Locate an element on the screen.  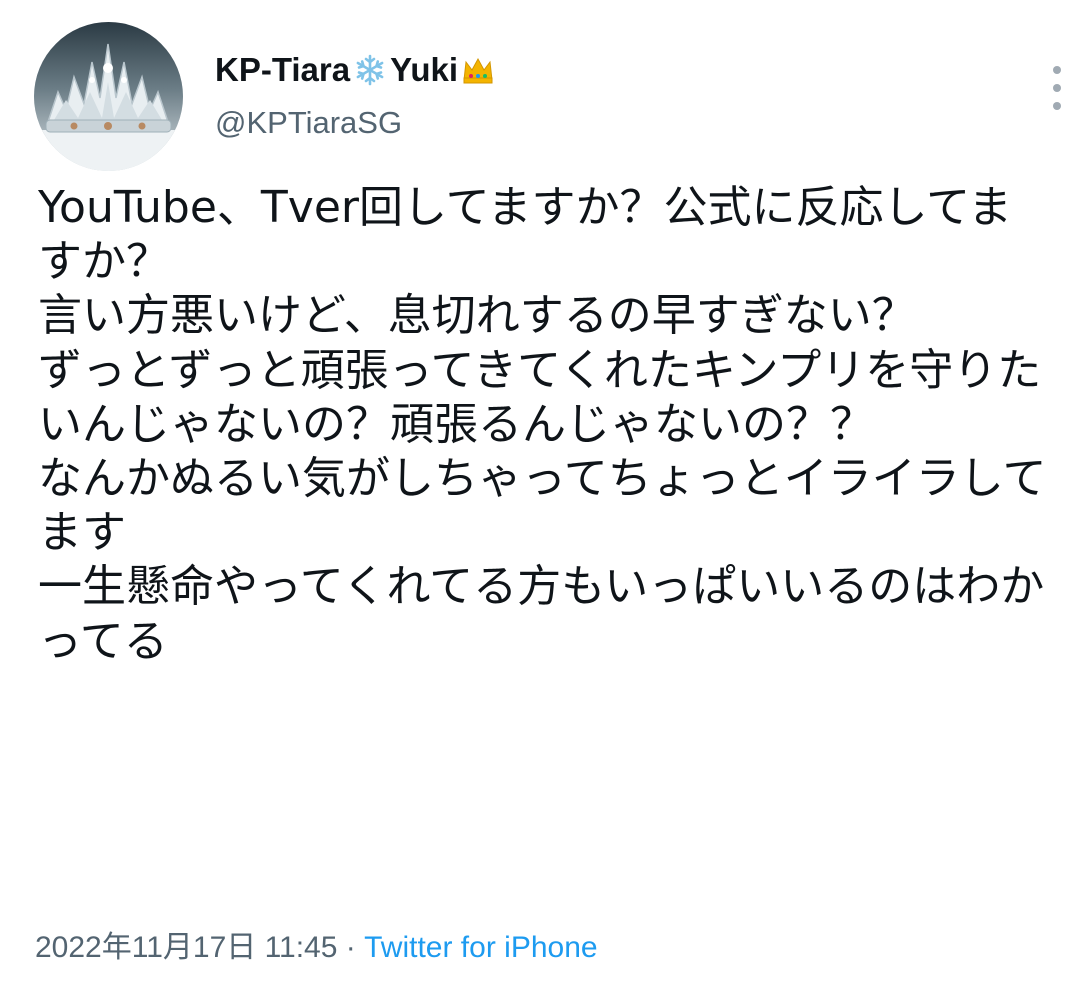
more-options-button is located at coordinates (1057, 88).